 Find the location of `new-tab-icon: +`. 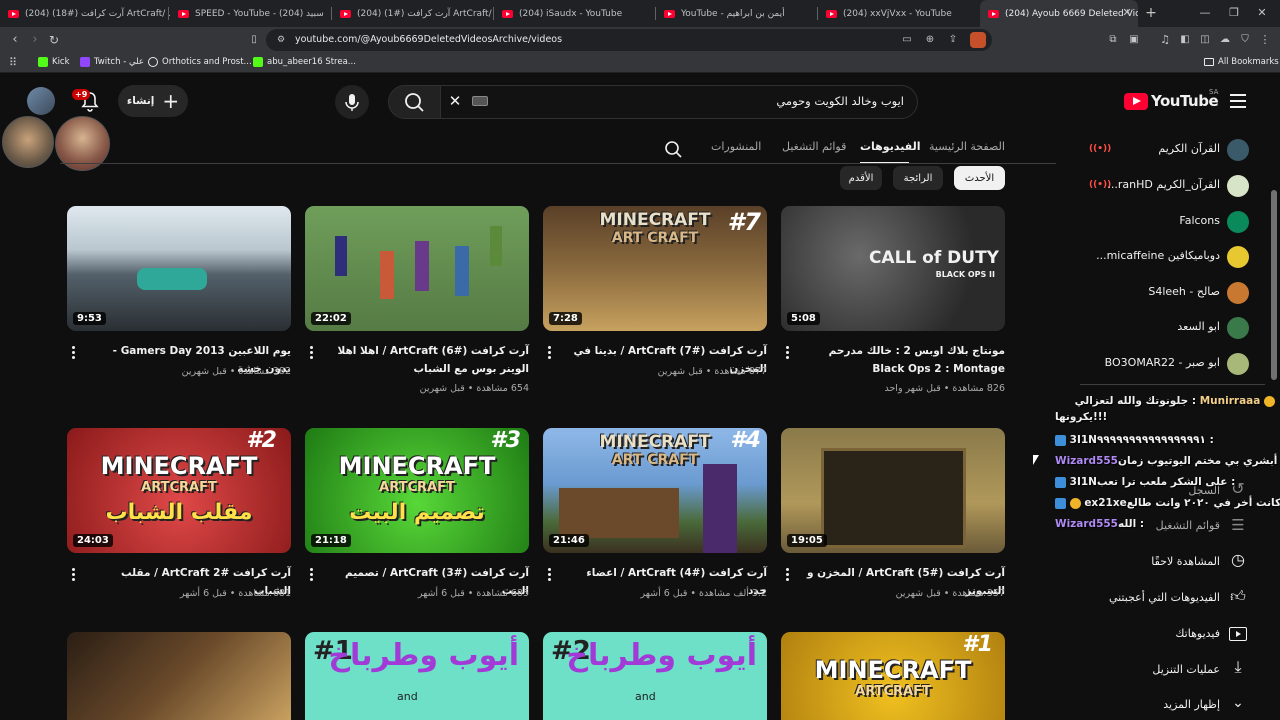

new-tab-icon: + is located at coordinates (1151, 13).